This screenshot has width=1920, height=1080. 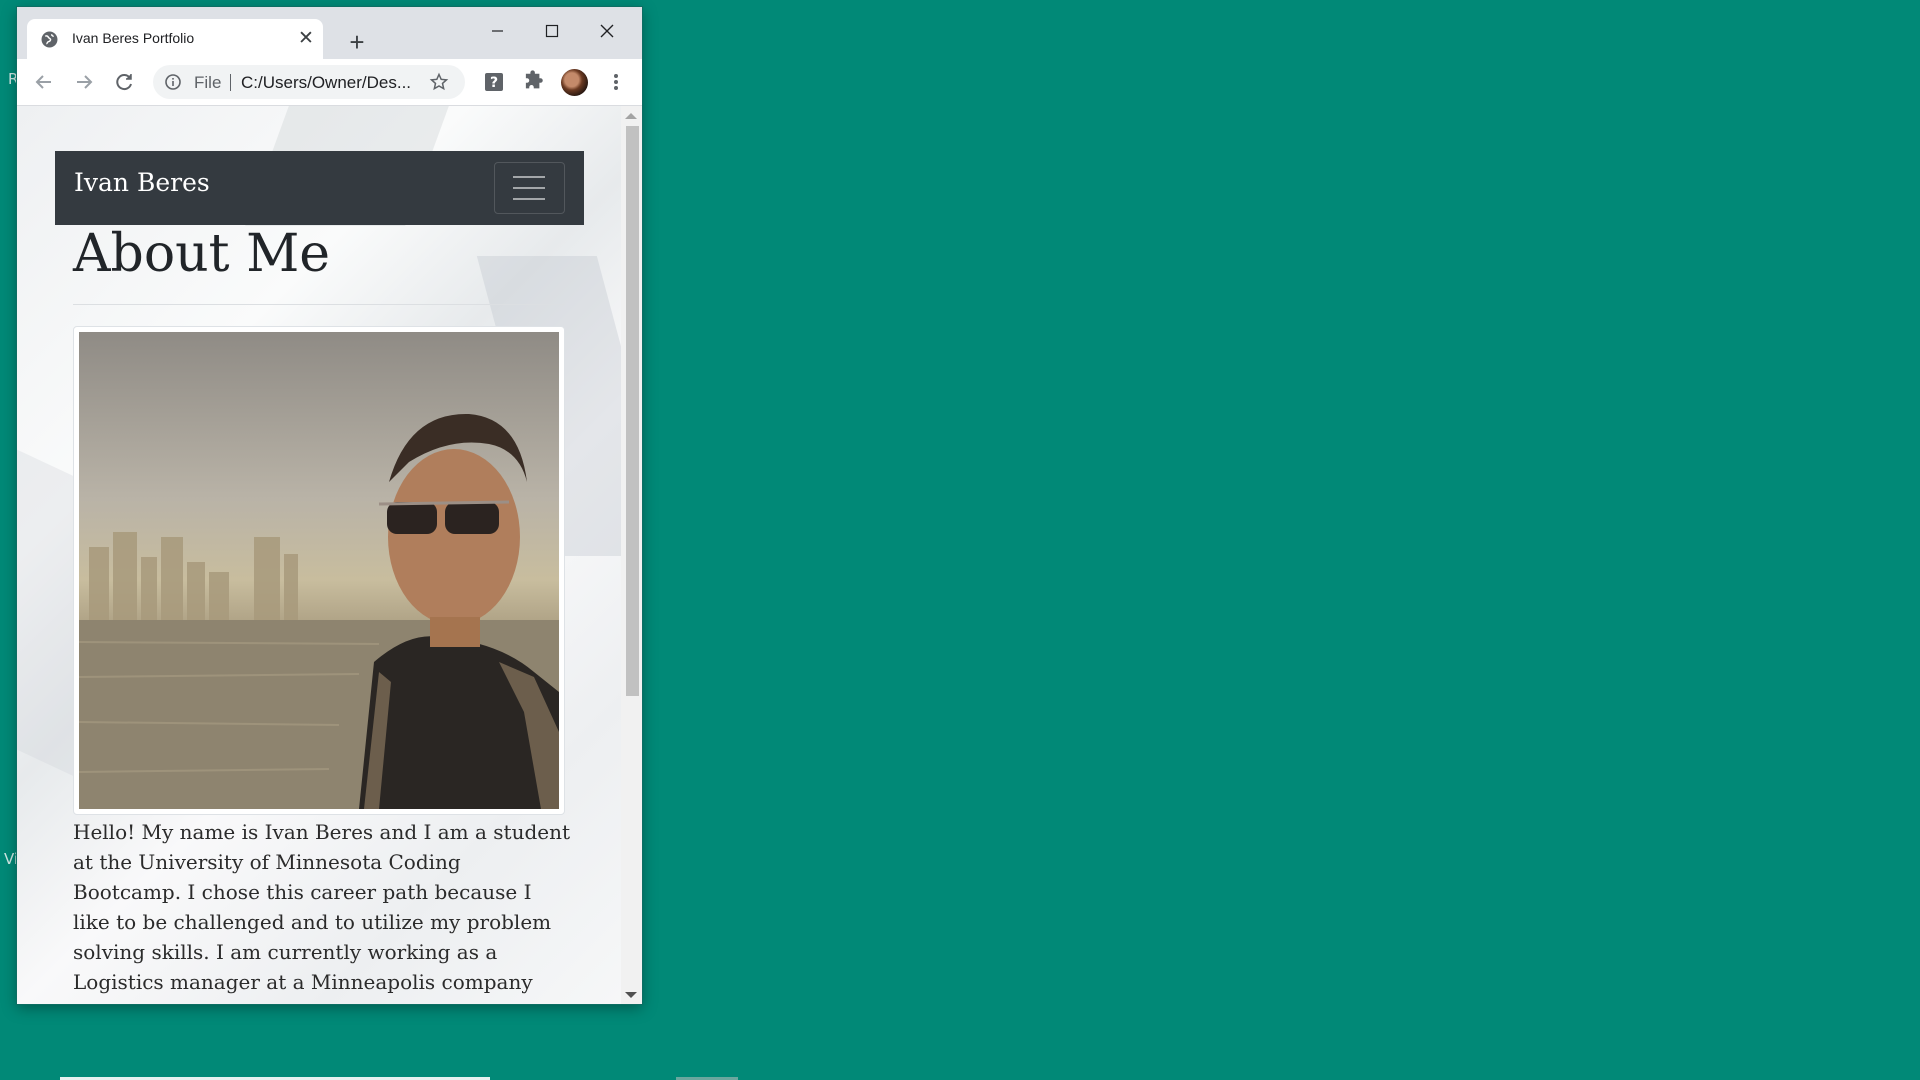 What do you see at coordinates (124, 82) in the screenshot?
I see `reload-icon` at bounding box center [124, 82].